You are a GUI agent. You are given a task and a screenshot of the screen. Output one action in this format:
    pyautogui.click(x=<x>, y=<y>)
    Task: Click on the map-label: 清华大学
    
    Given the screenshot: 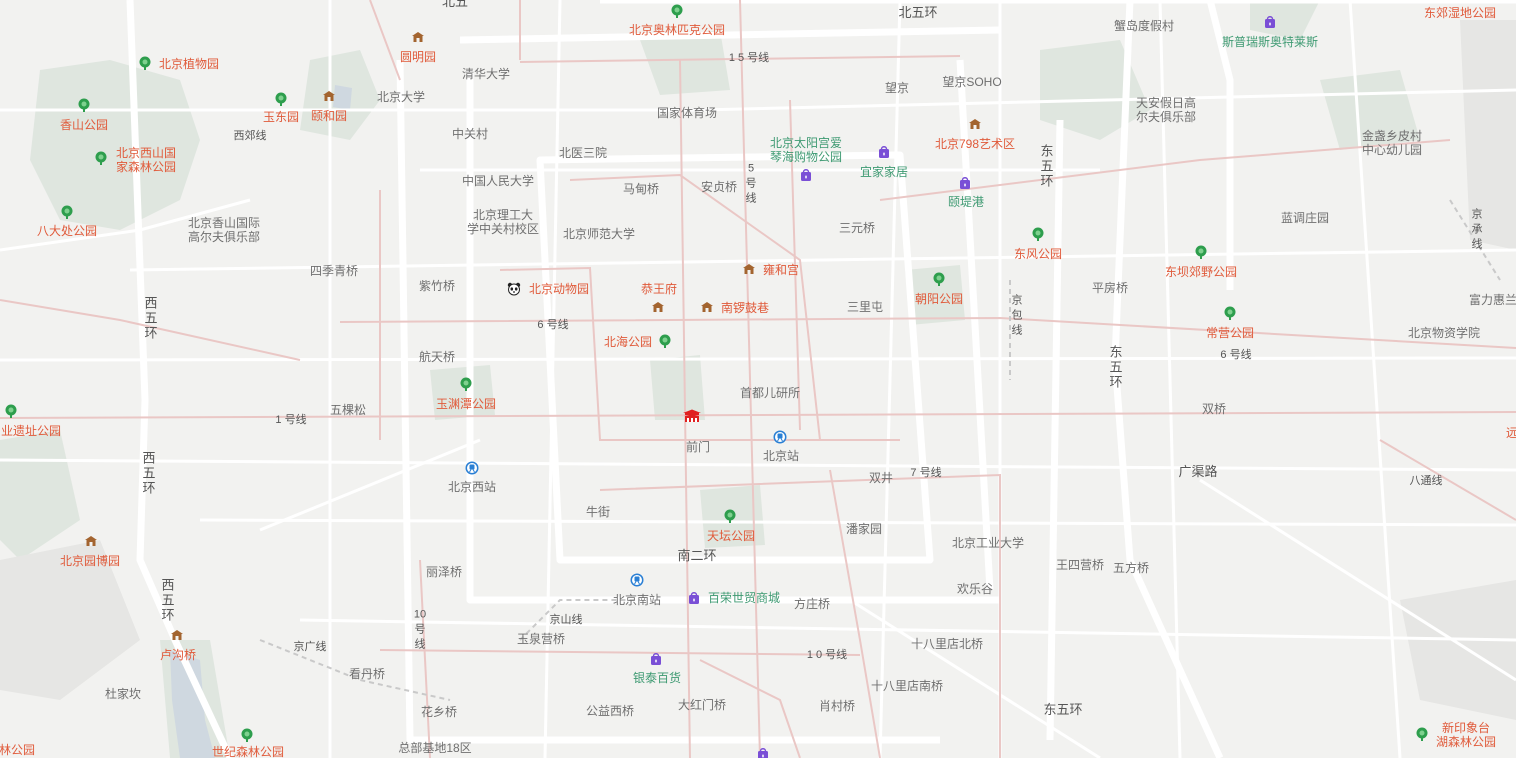 What is the action you would take?
    pyautogui.click(x=486, y=74)
    